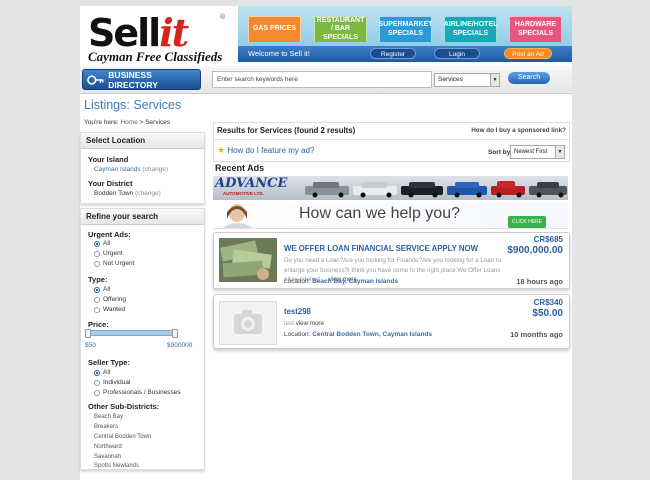 Image resolution: width=650 pixels, height=480 pixels. Describe the element at coordinates (133, 105) in the screenshot. I see `page-title: Listings: Services` at that location.